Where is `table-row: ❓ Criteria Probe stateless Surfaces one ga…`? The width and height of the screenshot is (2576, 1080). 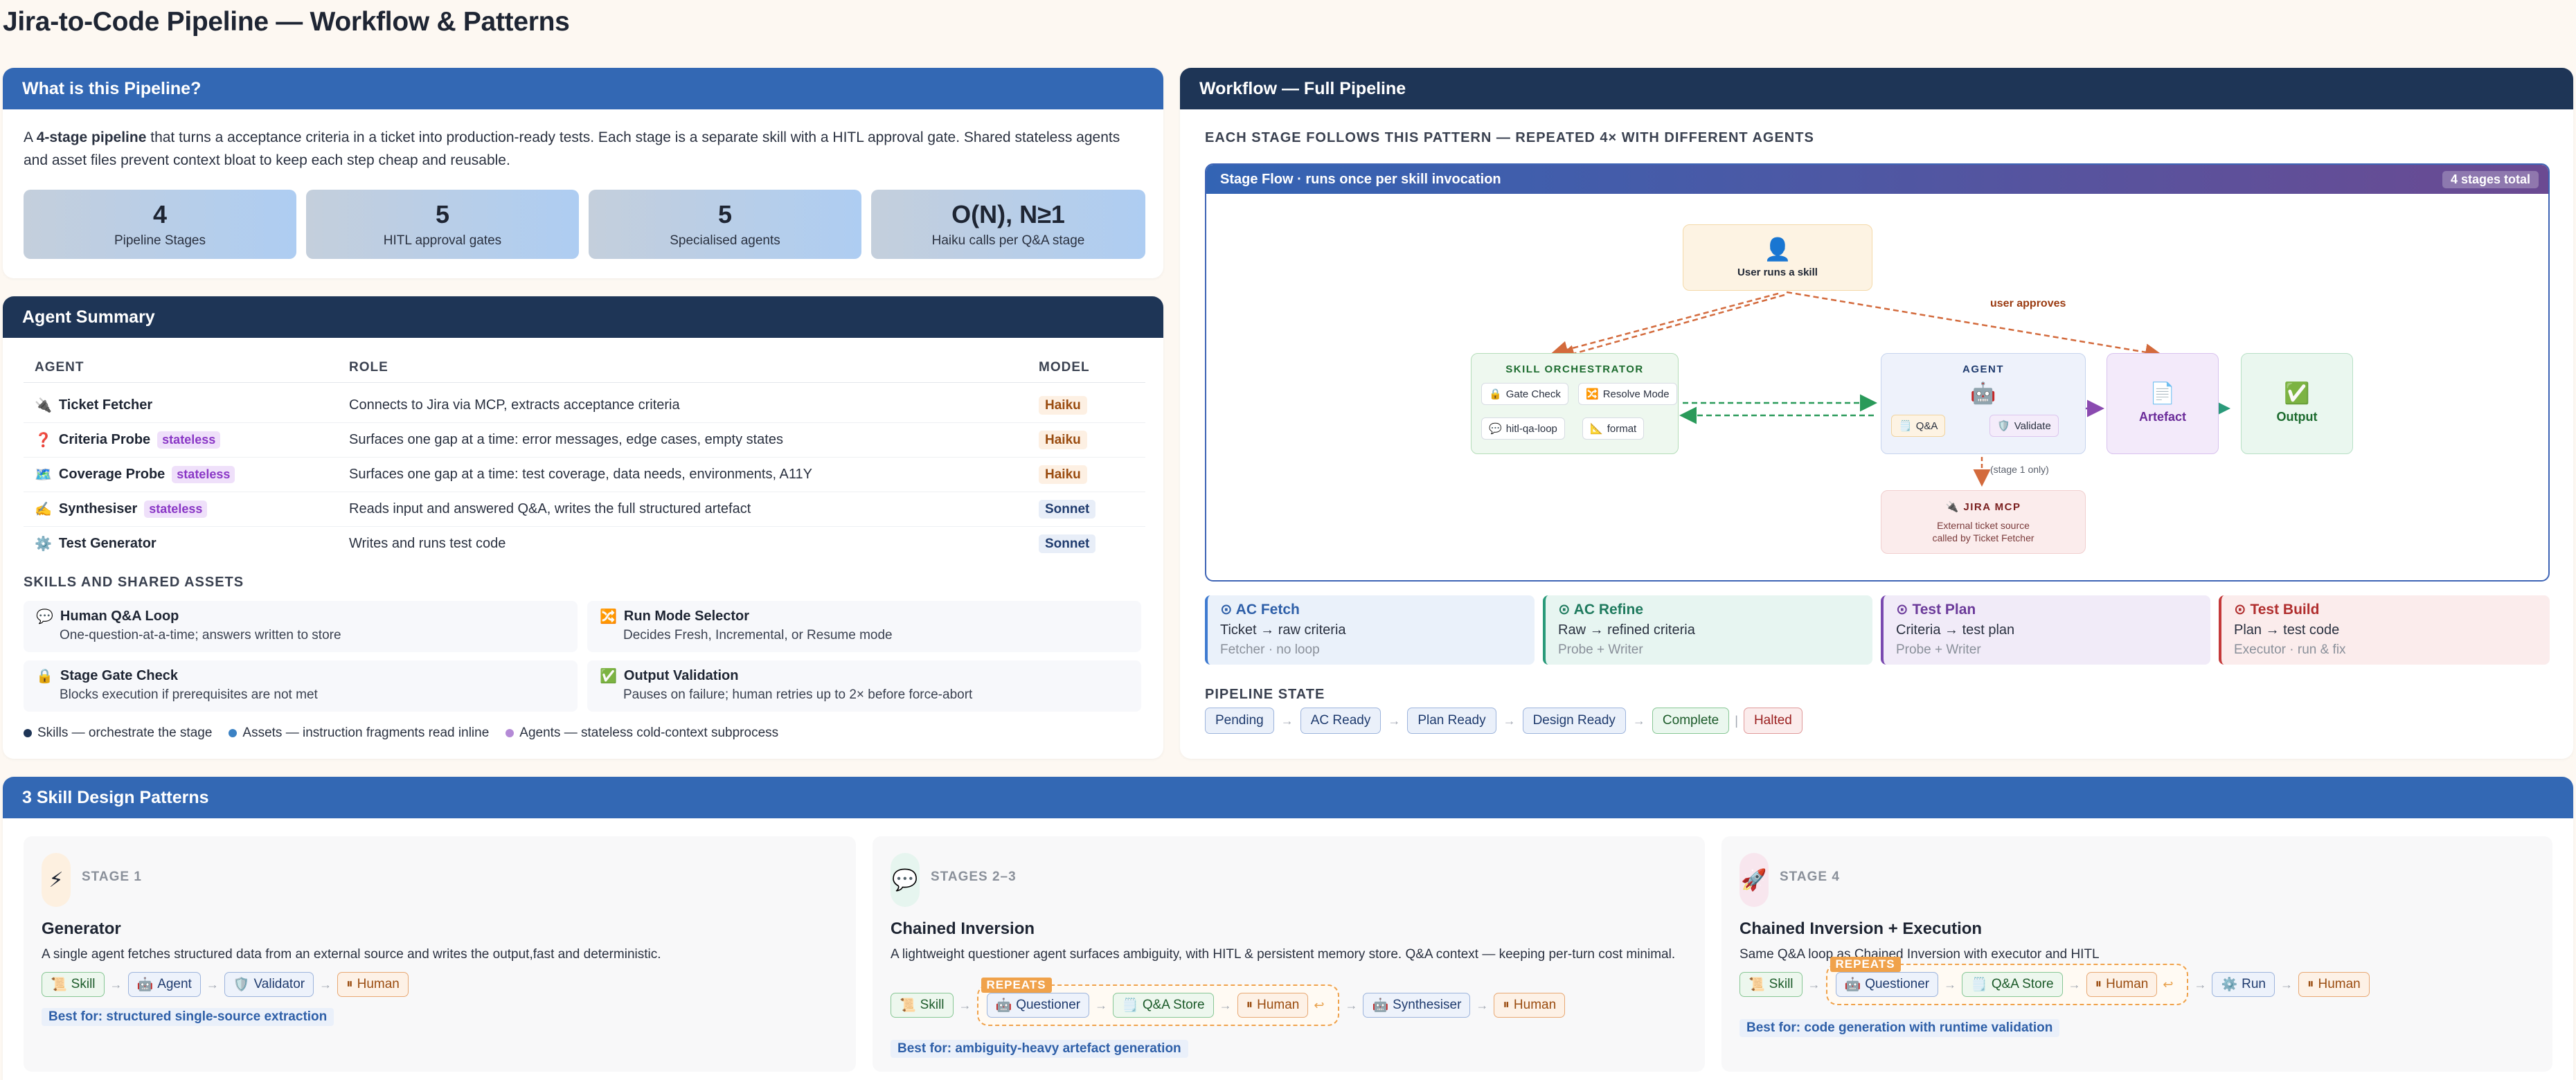 table-row: ❓ Criteria Probe stateless Surfaces one ga… is located at coordinates (588, 439).